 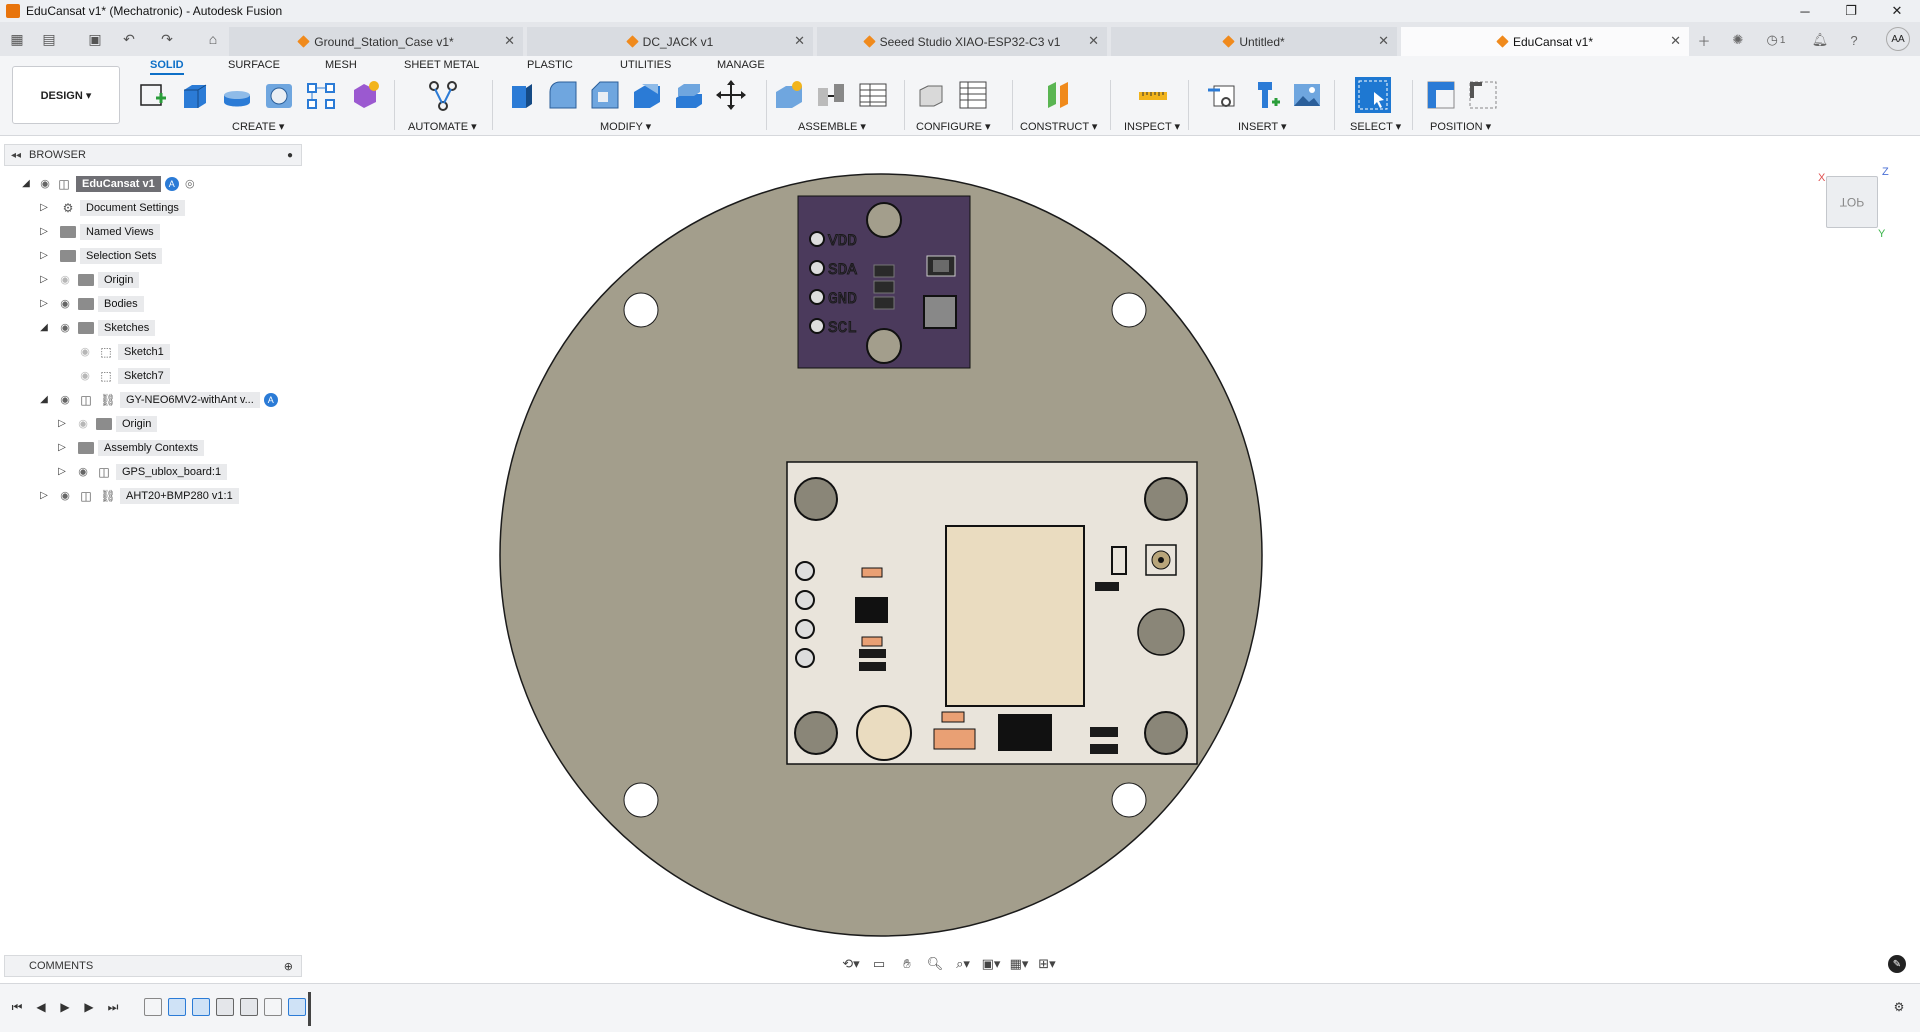 What do you see at coordinates (625, 126) in the screenshot?
I see `group-modify: MODIFY ▾` at bounding box center [625, 126].